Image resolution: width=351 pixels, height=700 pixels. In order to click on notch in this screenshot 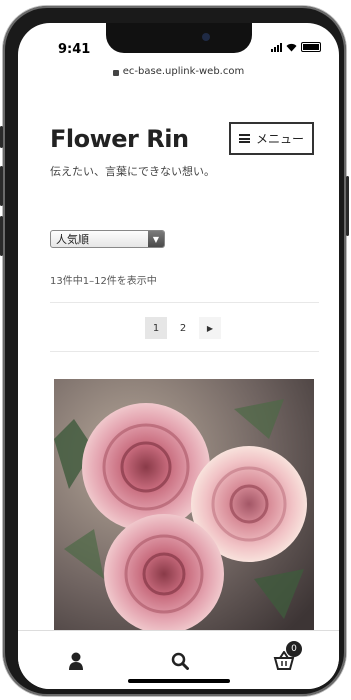, I will do `click(179, 38)`.